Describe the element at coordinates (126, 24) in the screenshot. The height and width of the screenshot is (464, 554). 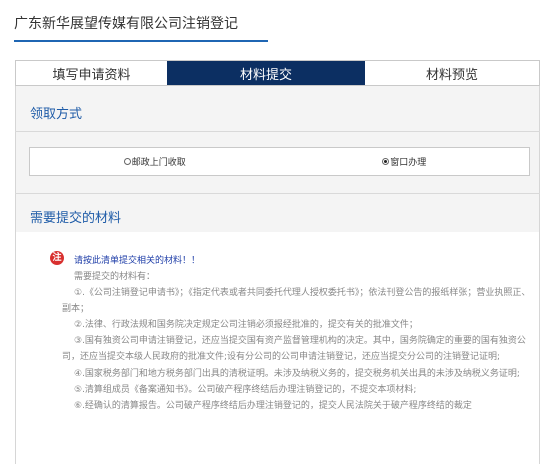
I see `page-title: 广东新华展望传媒有限公司注销登记` at that location.